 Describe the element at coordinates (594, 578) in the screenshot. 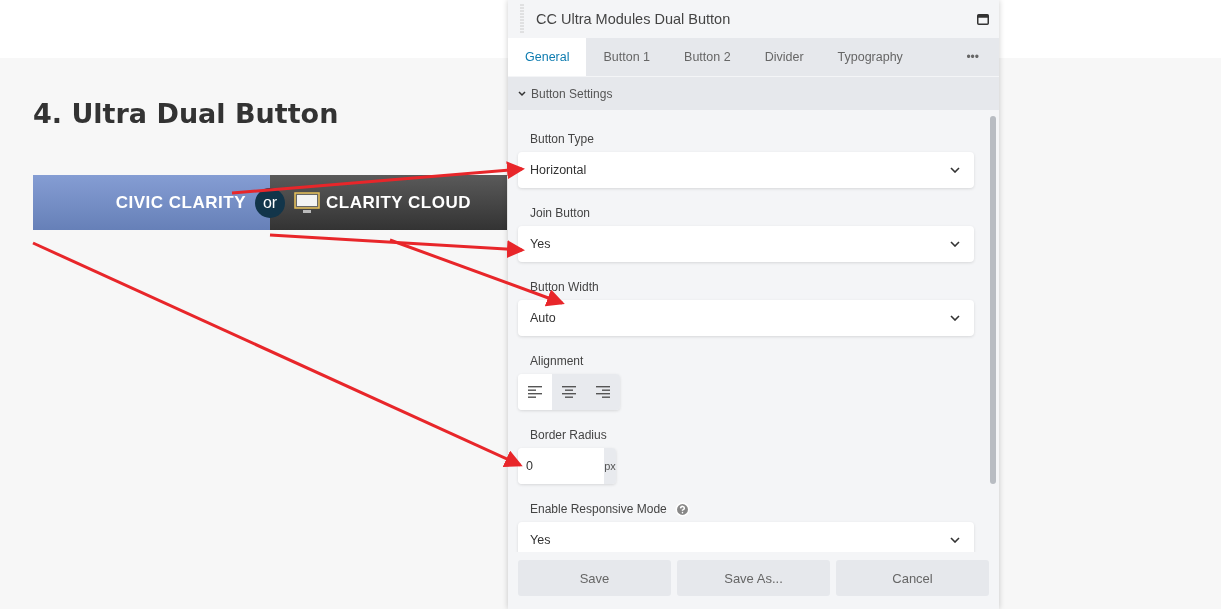

I see `footer-button: Save` at that location.